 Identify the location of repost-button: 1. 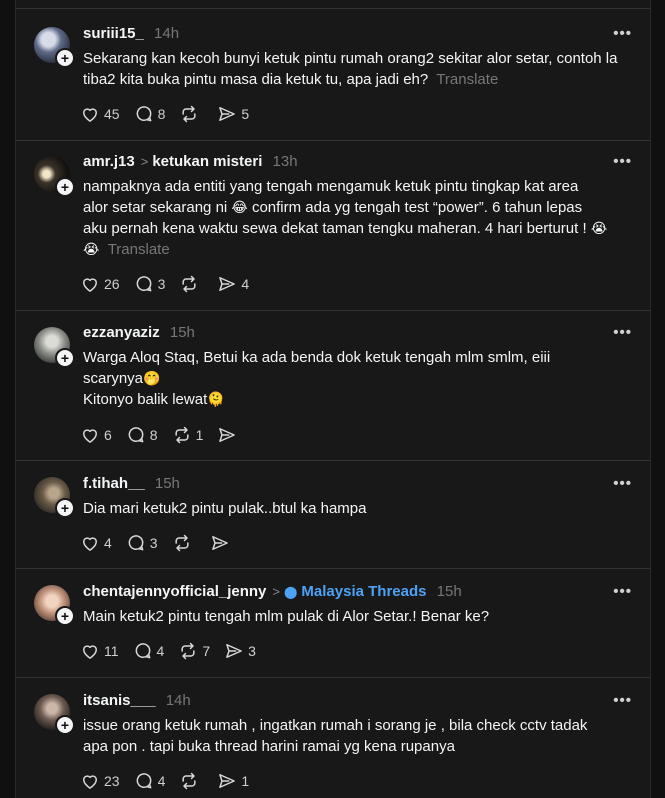
(187, 435).